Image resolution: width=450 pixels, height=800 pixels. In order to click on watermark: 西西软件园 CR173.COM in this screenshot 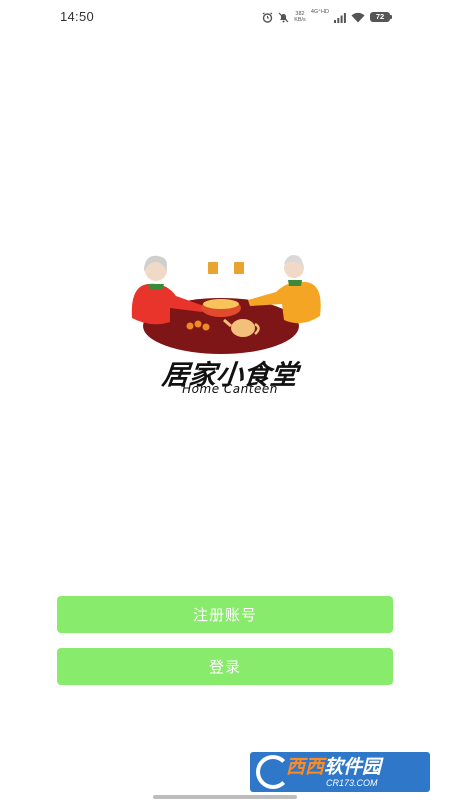, I will do `click(340, 772)`.